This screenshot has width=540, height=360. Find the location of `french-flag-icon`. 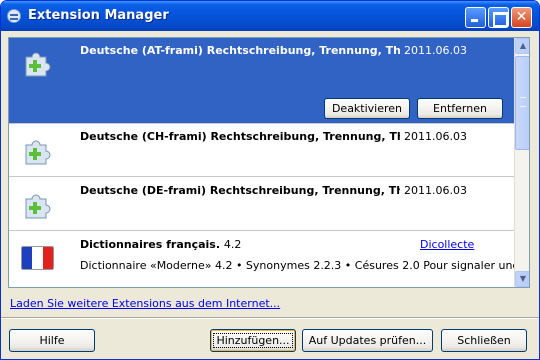

french-flag-icon is located at coordinates (37, 258).